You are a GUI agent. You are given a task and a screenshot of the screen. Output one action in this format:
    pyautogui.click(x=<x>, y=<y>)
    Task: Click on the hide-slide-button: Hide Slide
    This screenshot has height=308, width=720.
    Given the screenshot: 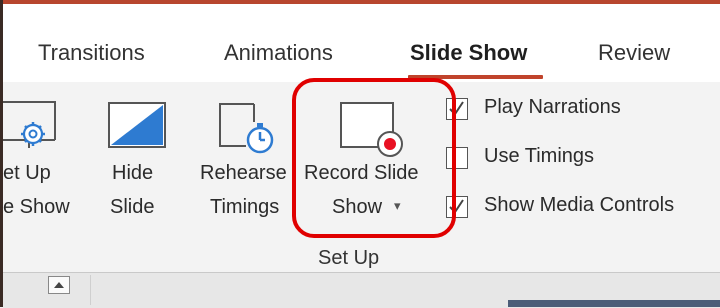 What is the action you would take?
    pyautogui.click(x=137, y=162)
    